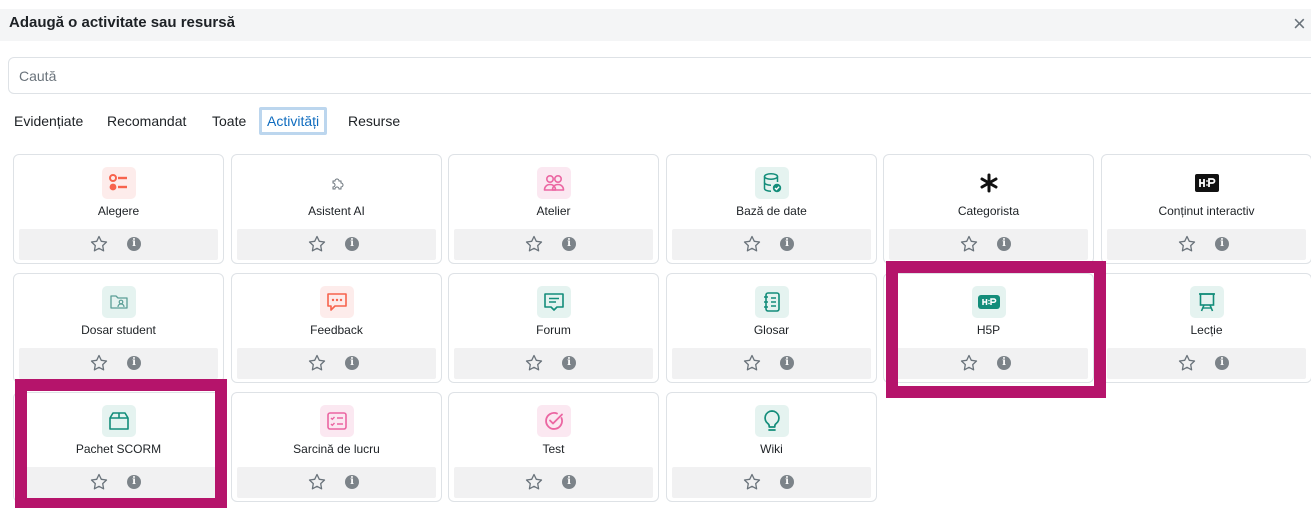  I want to click on module-card-student-folder: Dosar student i, so click(118, 328).